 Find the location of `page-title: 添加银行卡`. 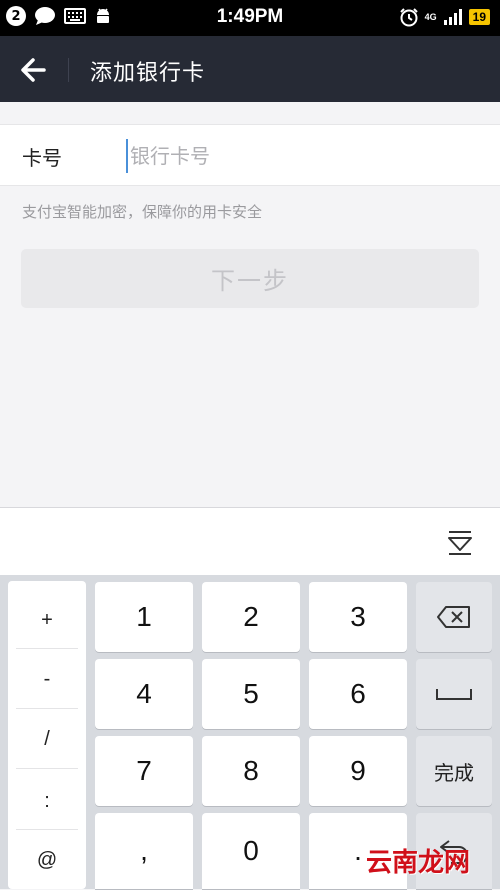

page-title: 添加银行卡 is located at coordinates (148, 73).